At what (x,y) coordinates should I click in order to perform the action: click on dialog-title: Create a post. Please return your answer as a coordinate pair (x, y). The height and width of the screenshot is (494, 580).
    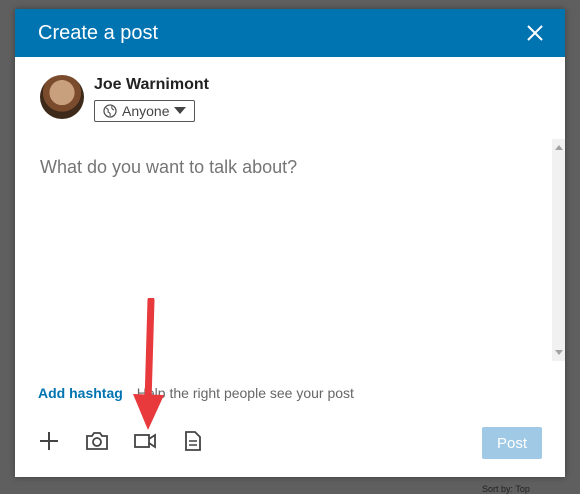
    Looking at the image, I should click on (98, 32).